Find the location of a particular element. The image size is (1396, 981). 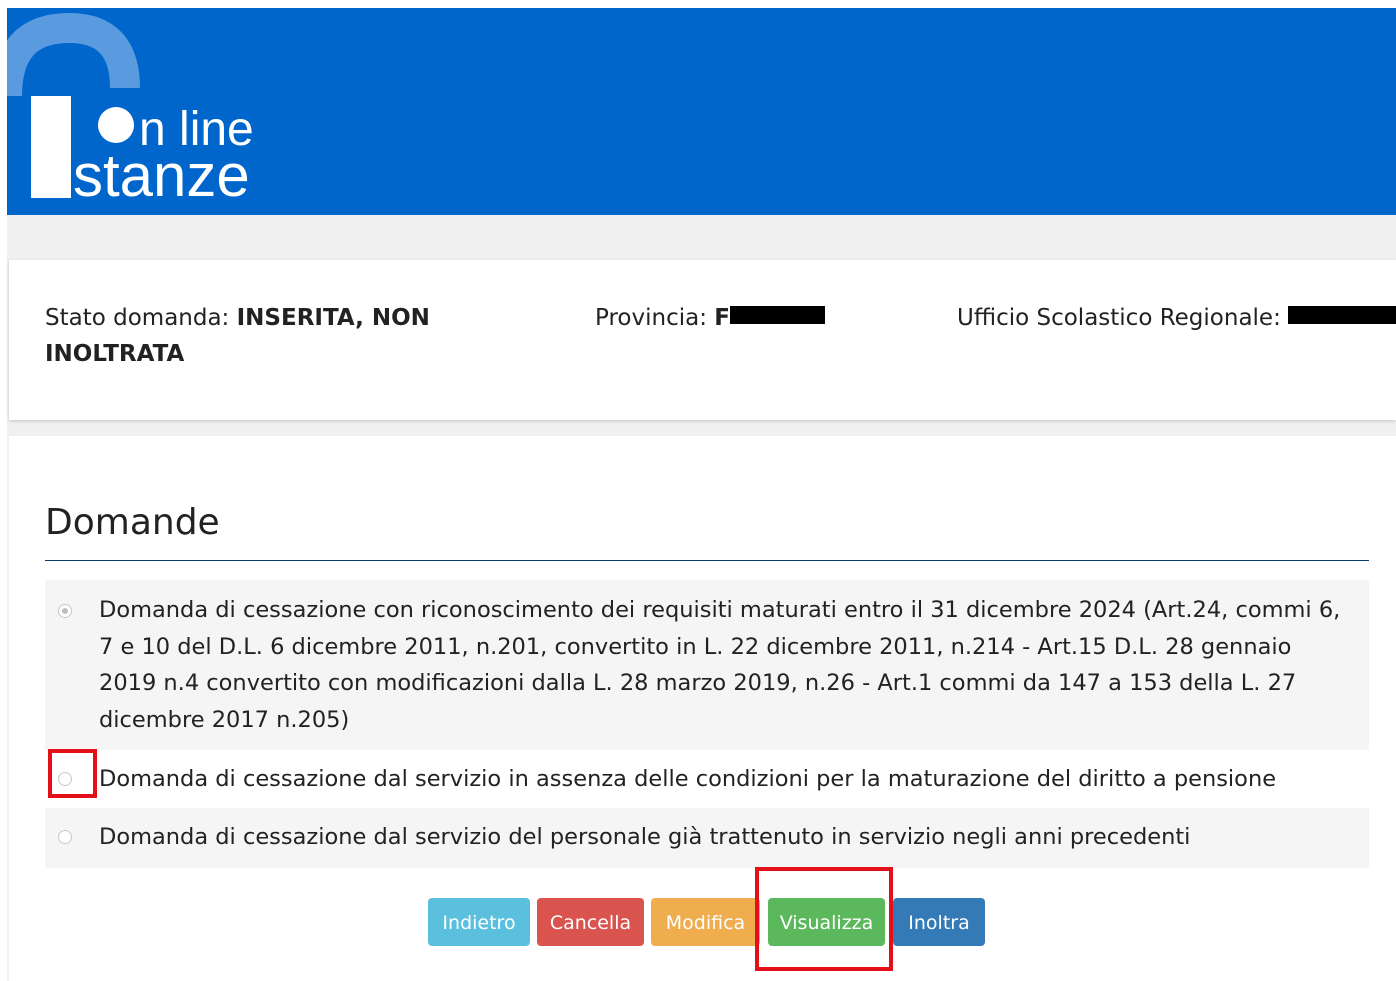

provincia-label: Provincia: is located at coordinates (655, 318).